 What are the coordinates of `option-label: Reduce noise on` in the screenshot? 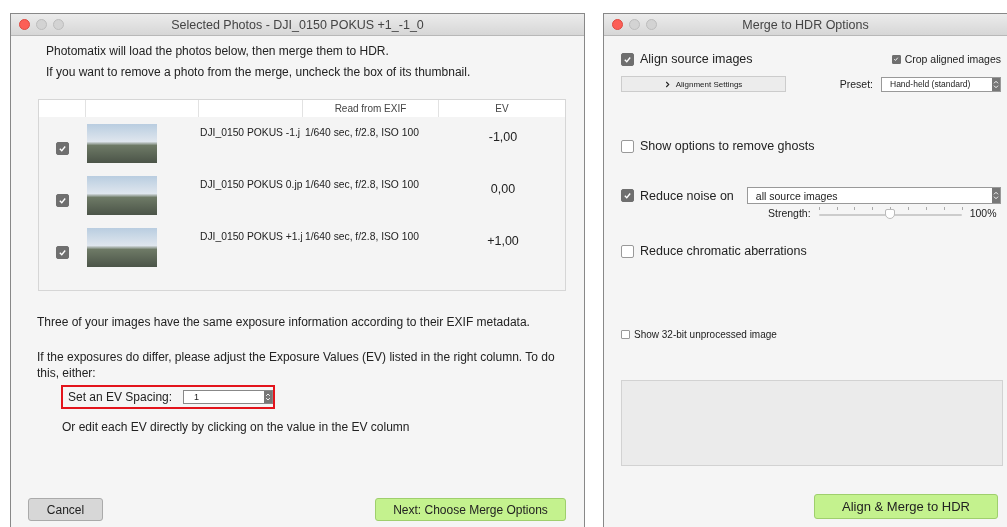 It's located at (687, 195).